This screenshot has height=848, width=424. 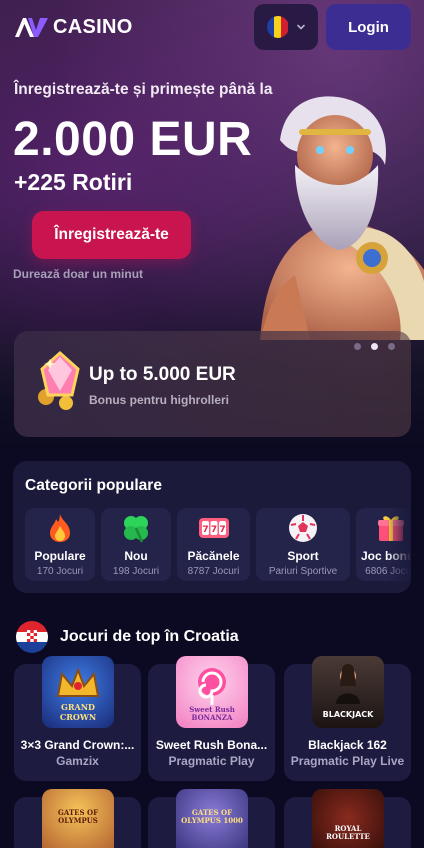 I want to click on thumb-text: GRAND CROWN, so click(x=78, y=712).